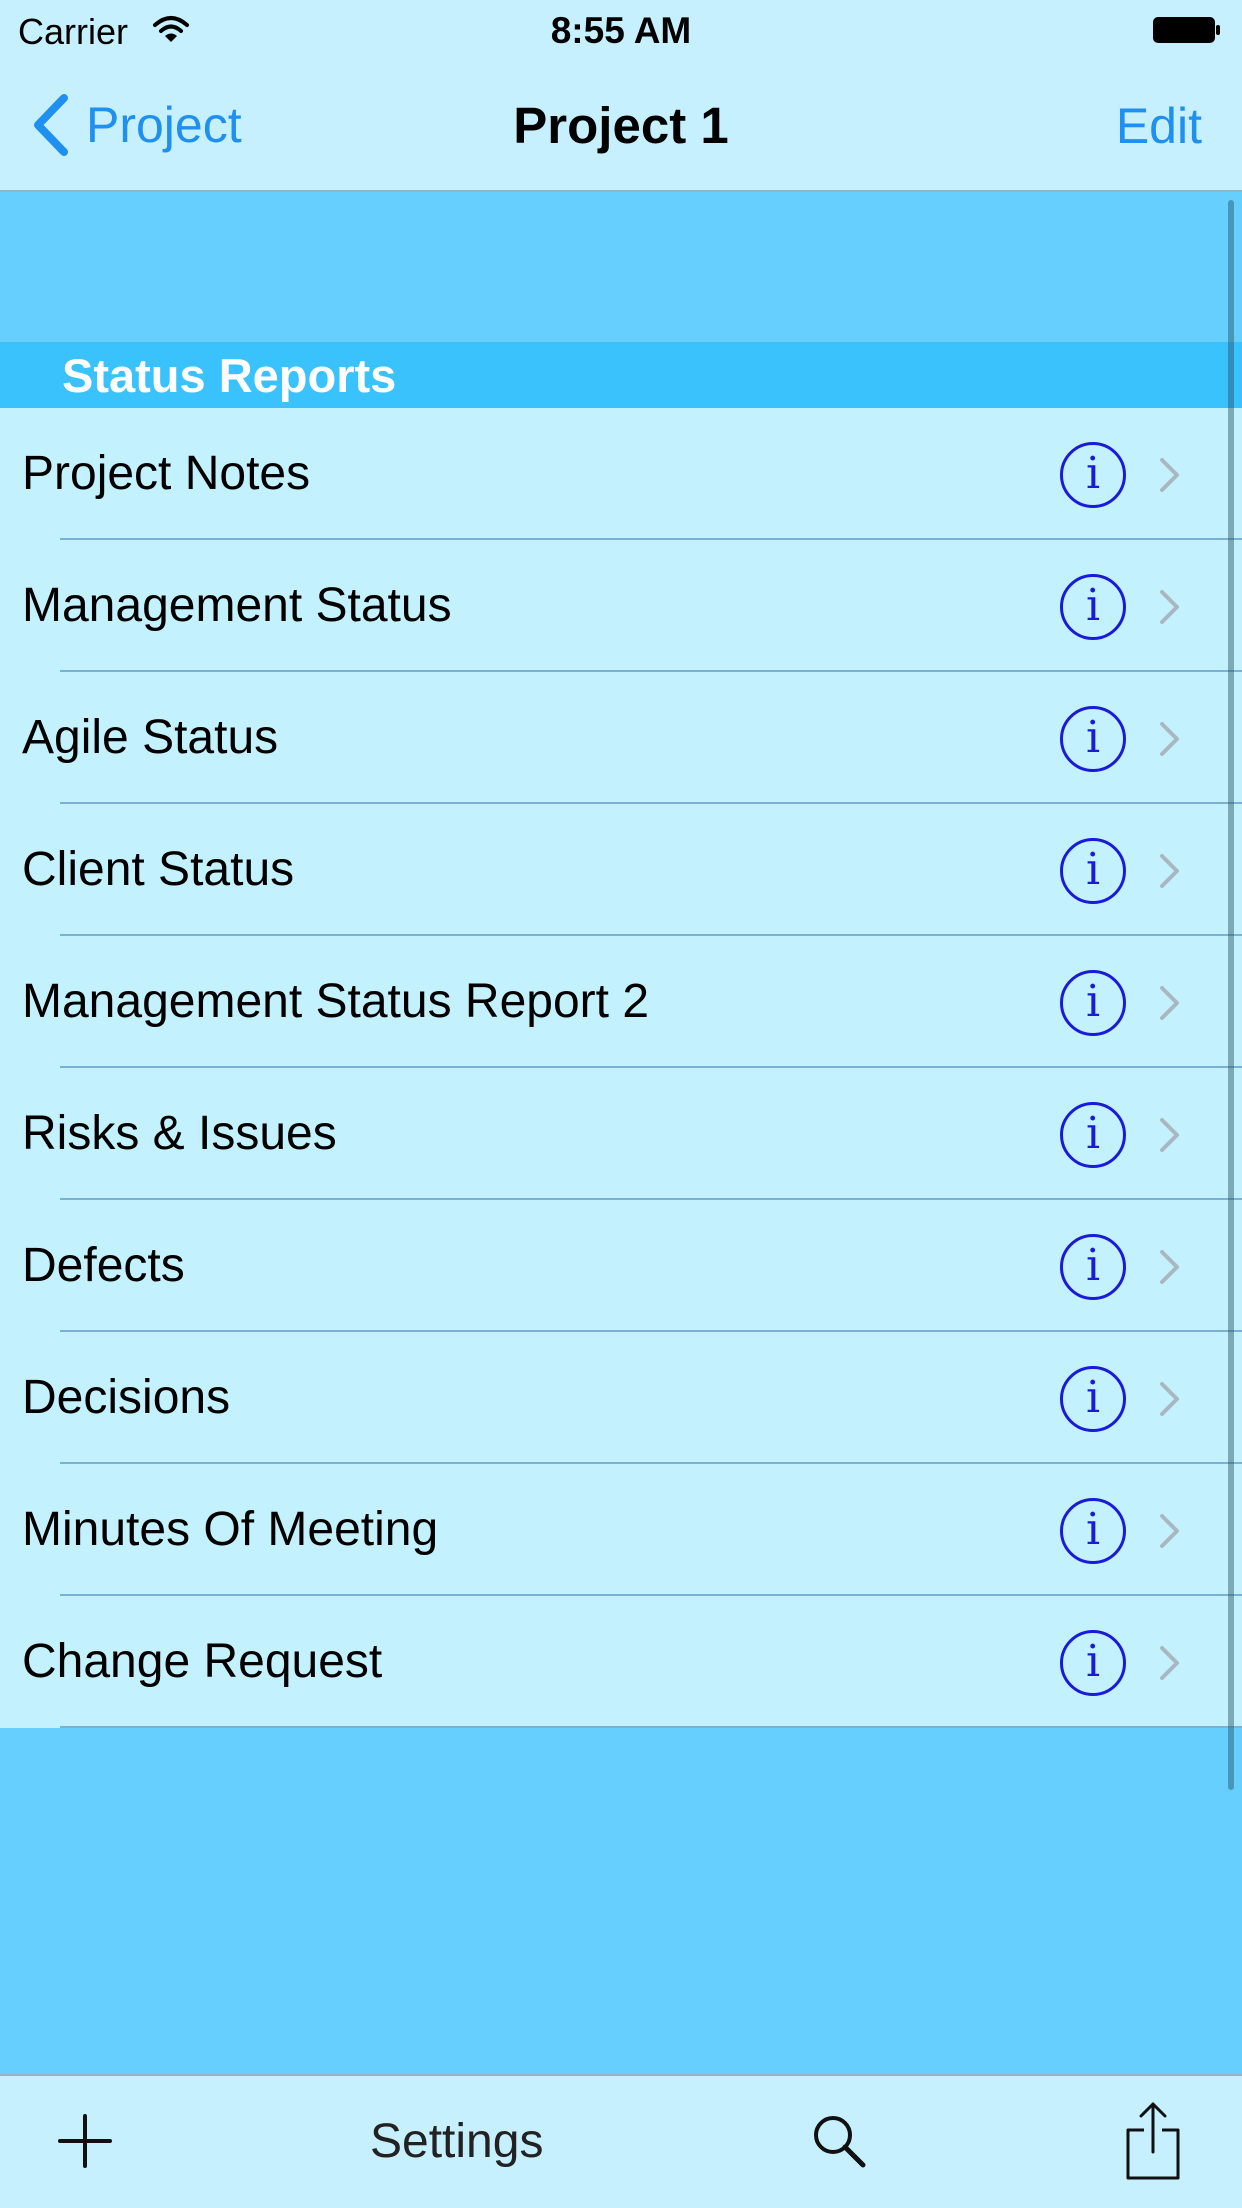 This screenshot has height=2208, width=1242. Describe the element at coordinates (621, 606) in the screenshot. I see `list-item: Management Status i` at that location.